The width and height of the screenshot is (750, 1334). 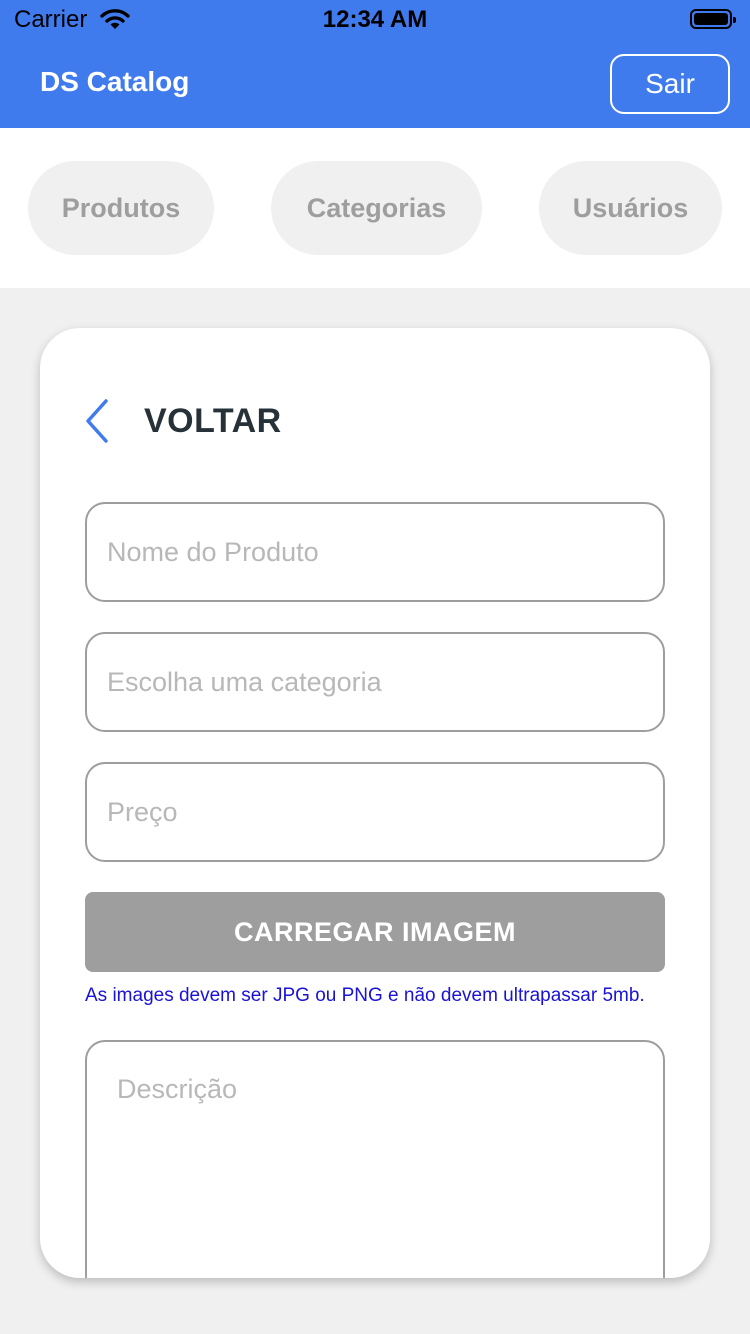 What do you see at coordinates (142, 811) in the screenshot?
I see `price-placeholder: Preço` at bounding box center [142, 811].